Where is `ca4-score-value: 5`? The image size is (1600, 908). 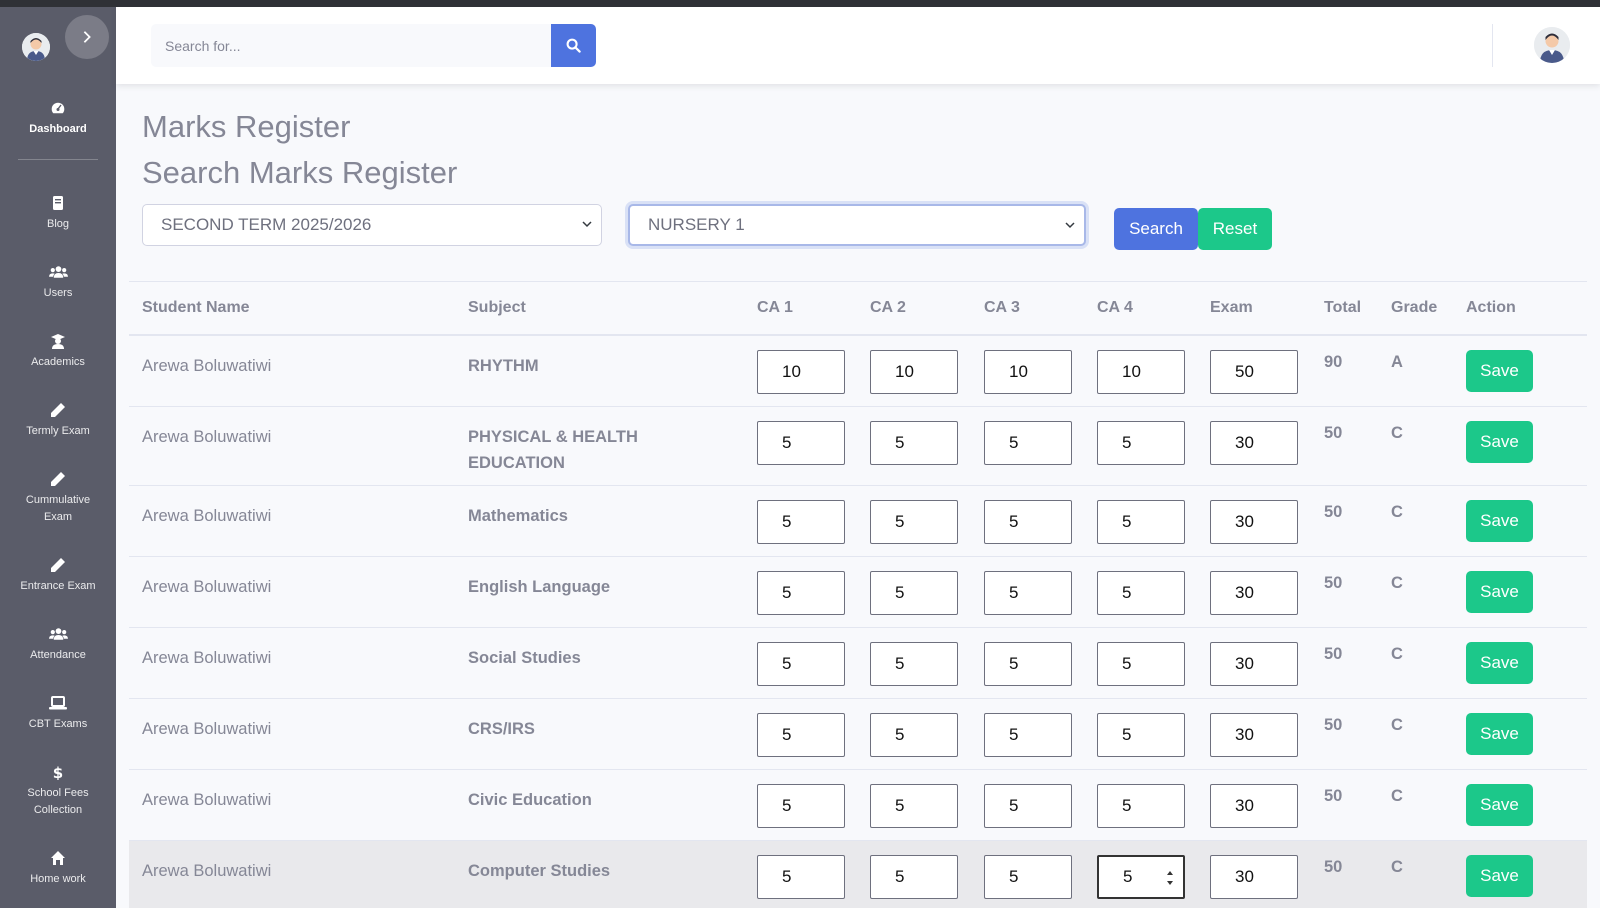 ca4-score-value: 5 is located at coordinates (1127, 734).